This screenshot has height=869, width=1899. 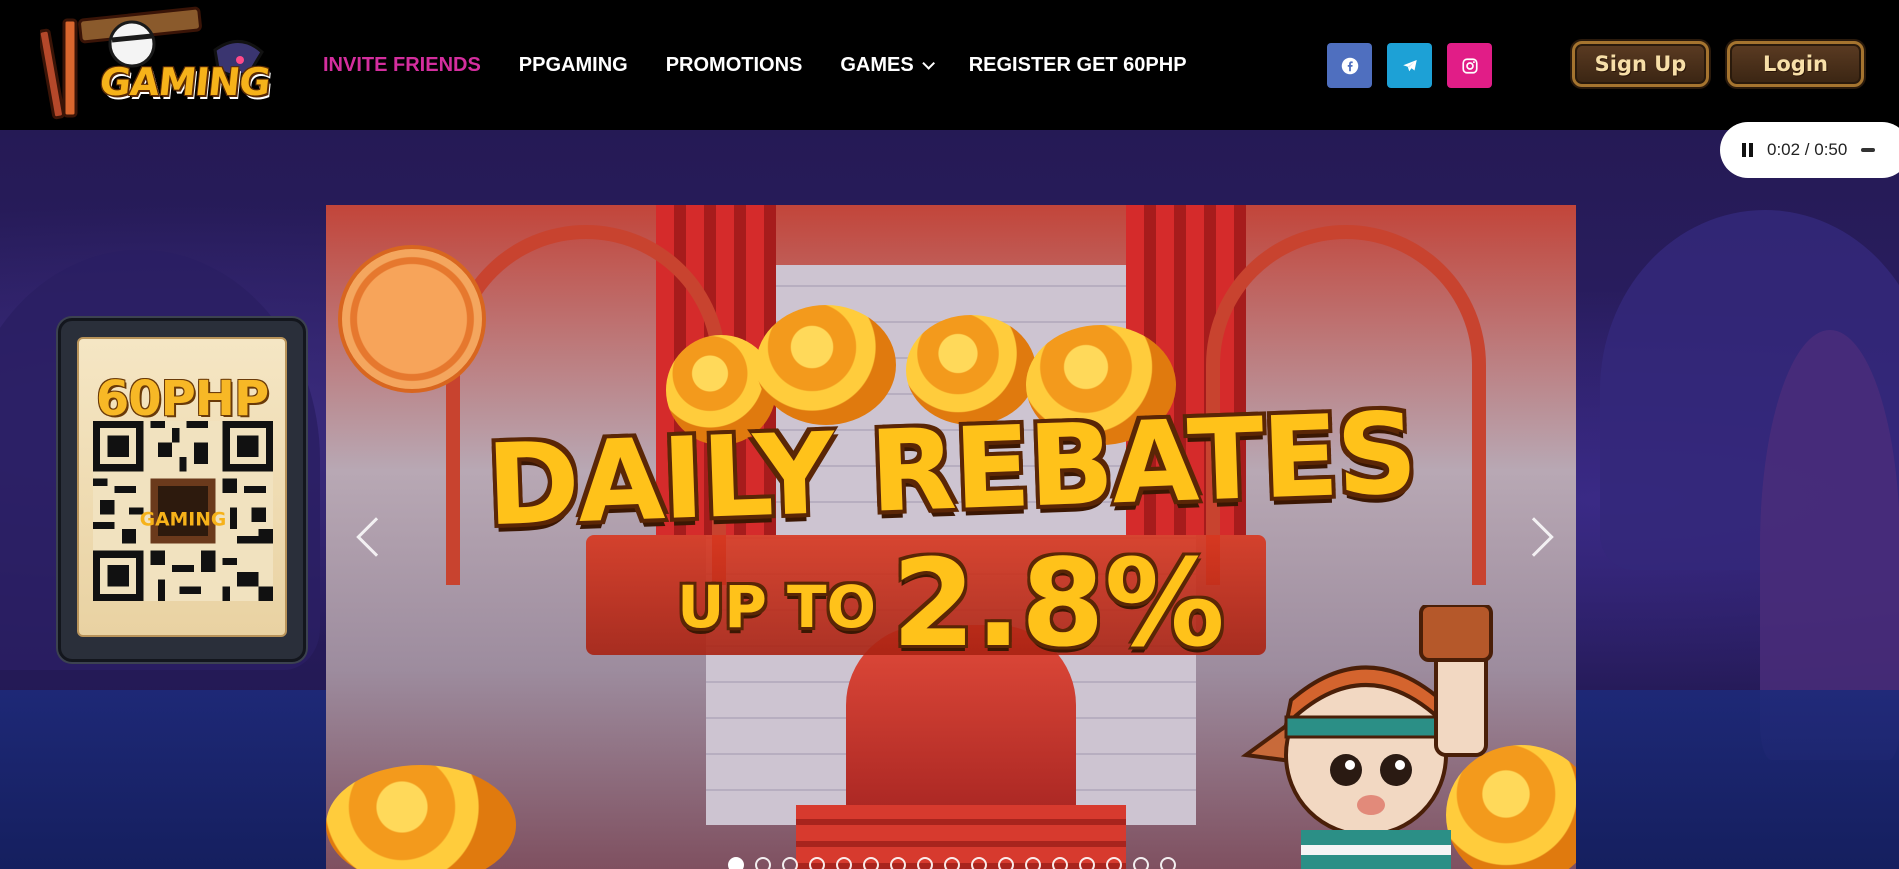 What do you see at coordinates (776, 607) in the screenshot?
I see `banner-upto: UP TO` at bounding box center [776, 607].